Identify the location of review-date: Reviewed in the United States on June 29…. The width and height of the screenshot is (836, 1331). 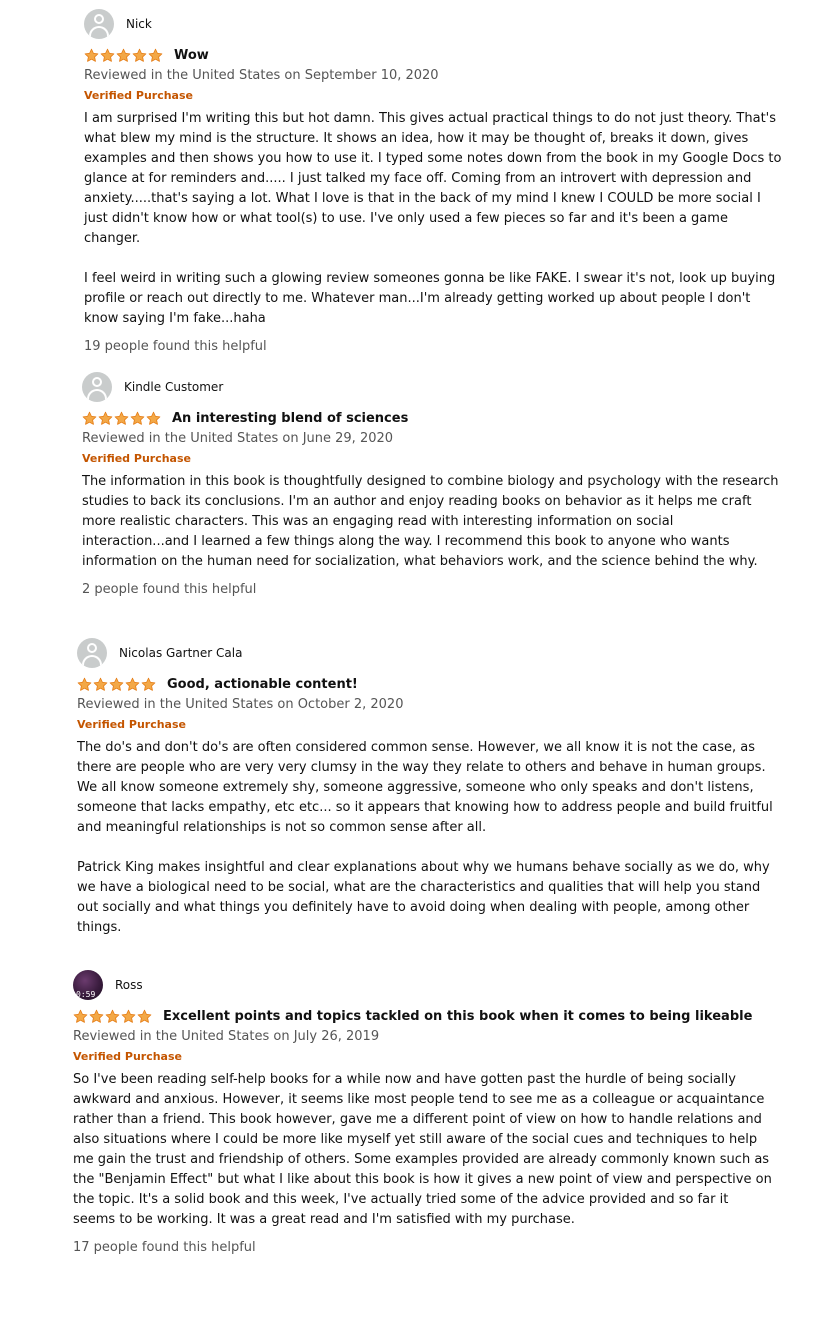
(238, 438).